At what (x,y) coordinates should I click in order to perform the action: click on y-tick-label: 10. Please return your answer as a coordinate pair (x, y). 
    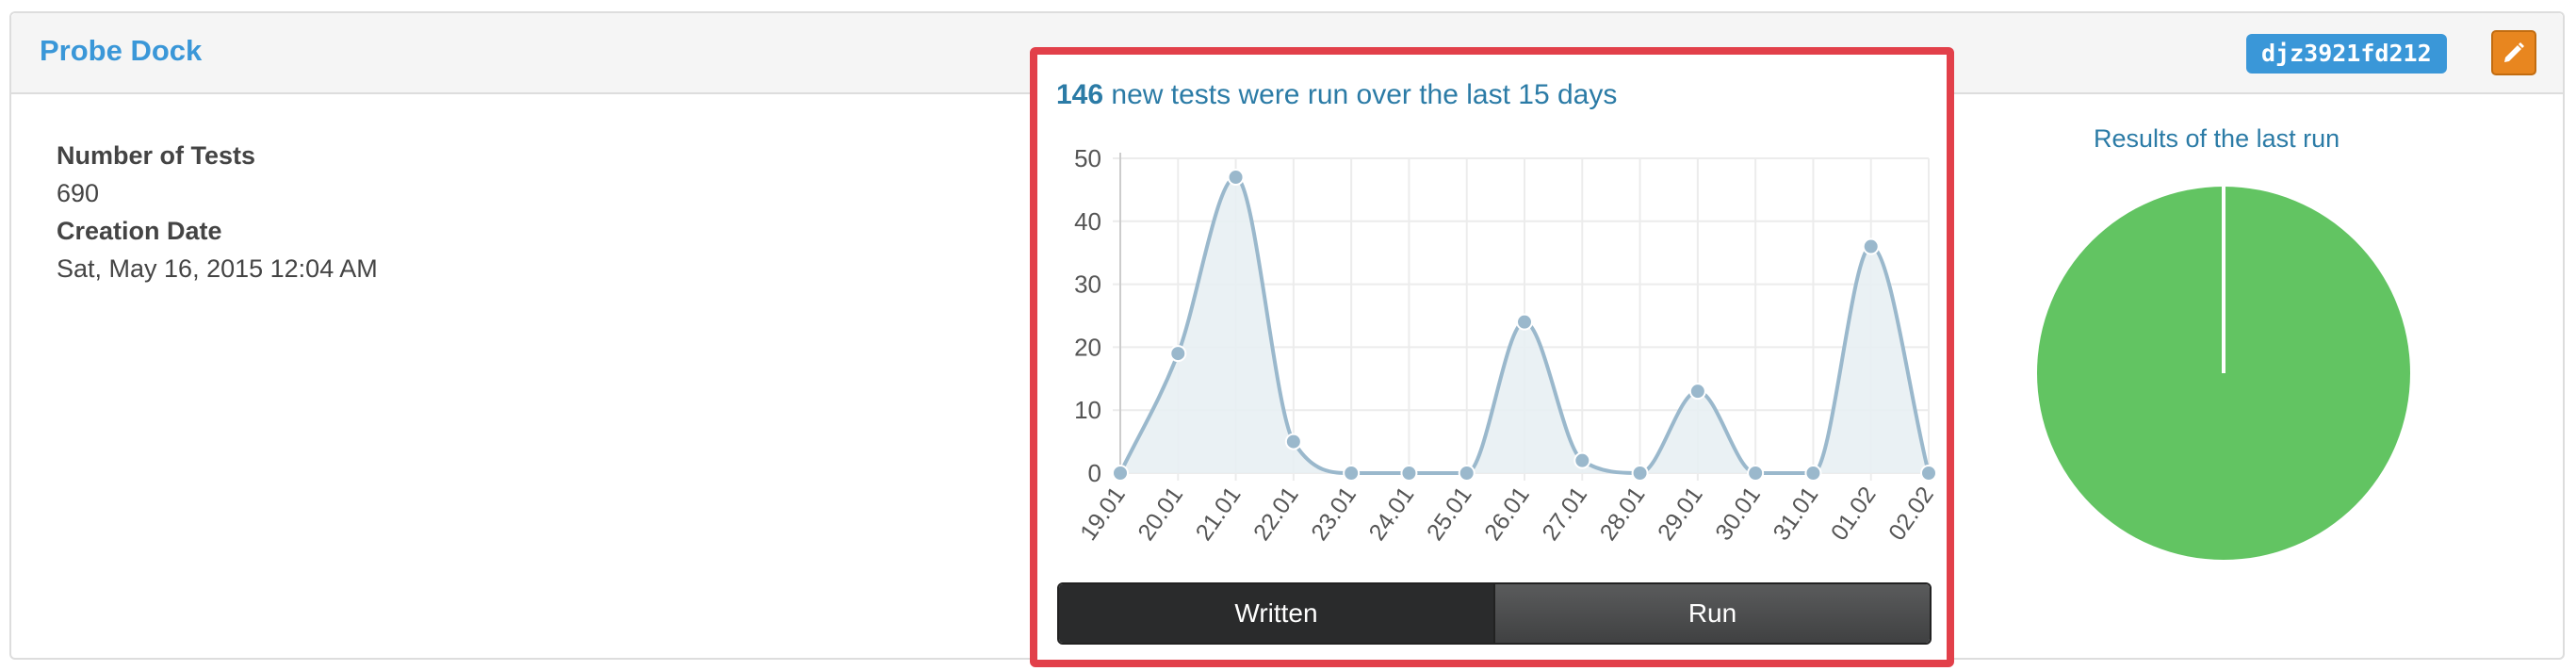
    Looking at the image, I should click on (1087, 410).